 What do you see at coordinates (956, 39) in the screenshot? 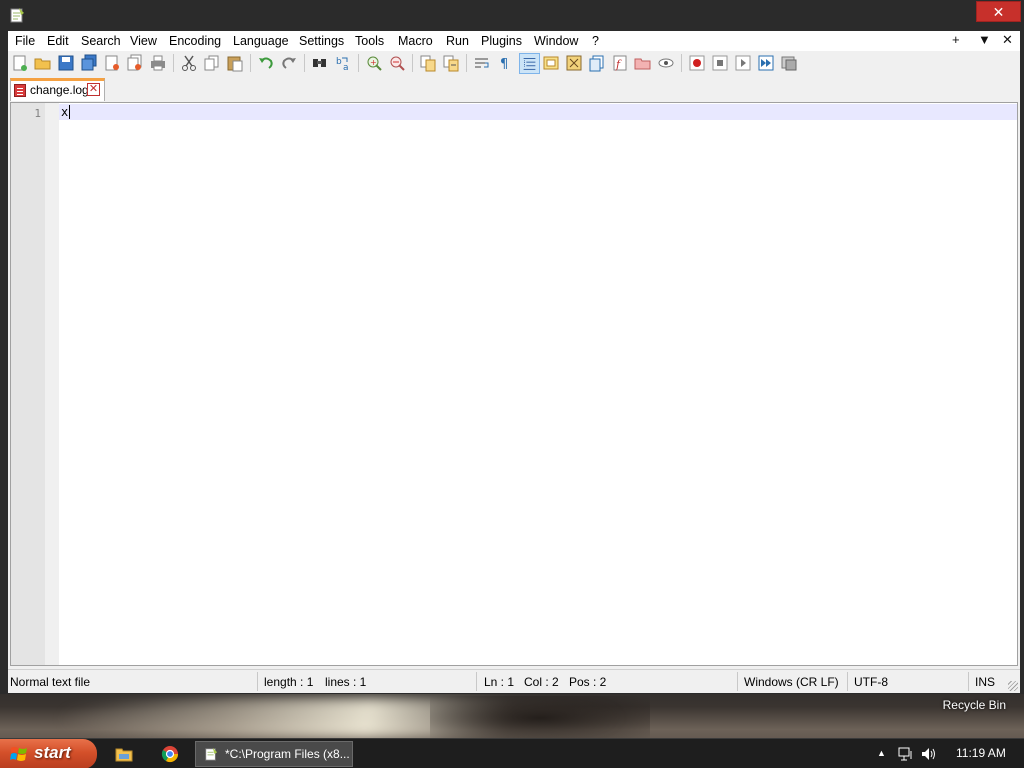
I see `new-tab-plus-icon: +` at bounding box center [956, 39].